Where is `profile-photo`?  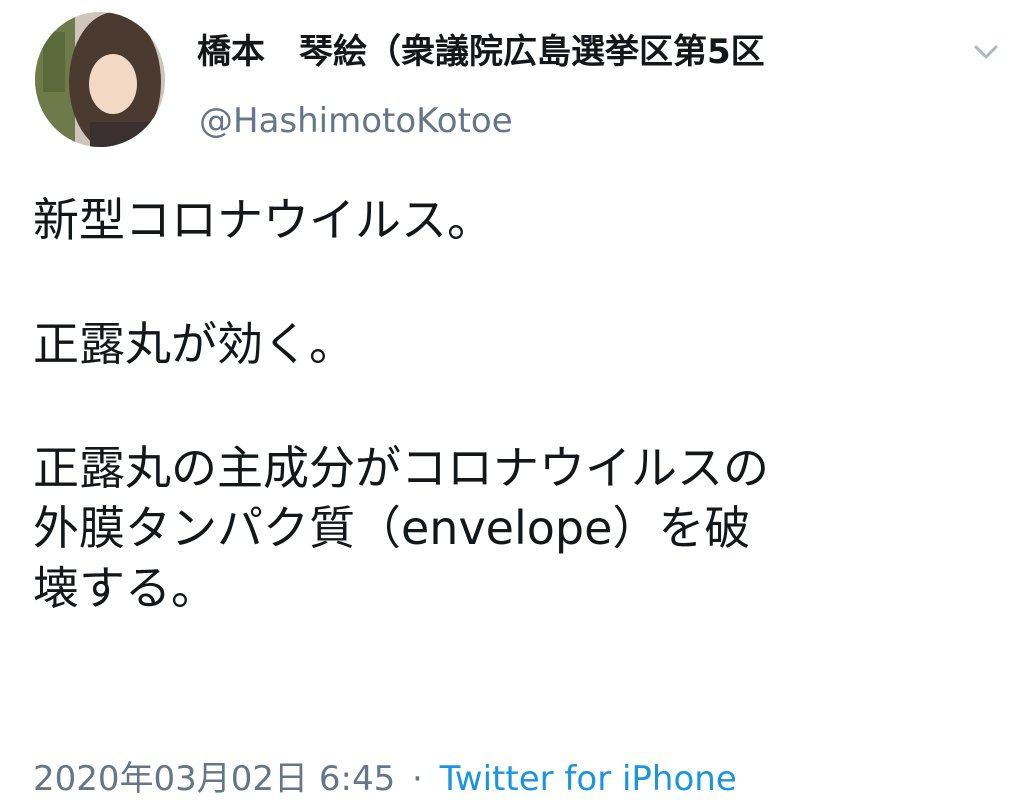 profile-photo is located at coordinates (100, 79).